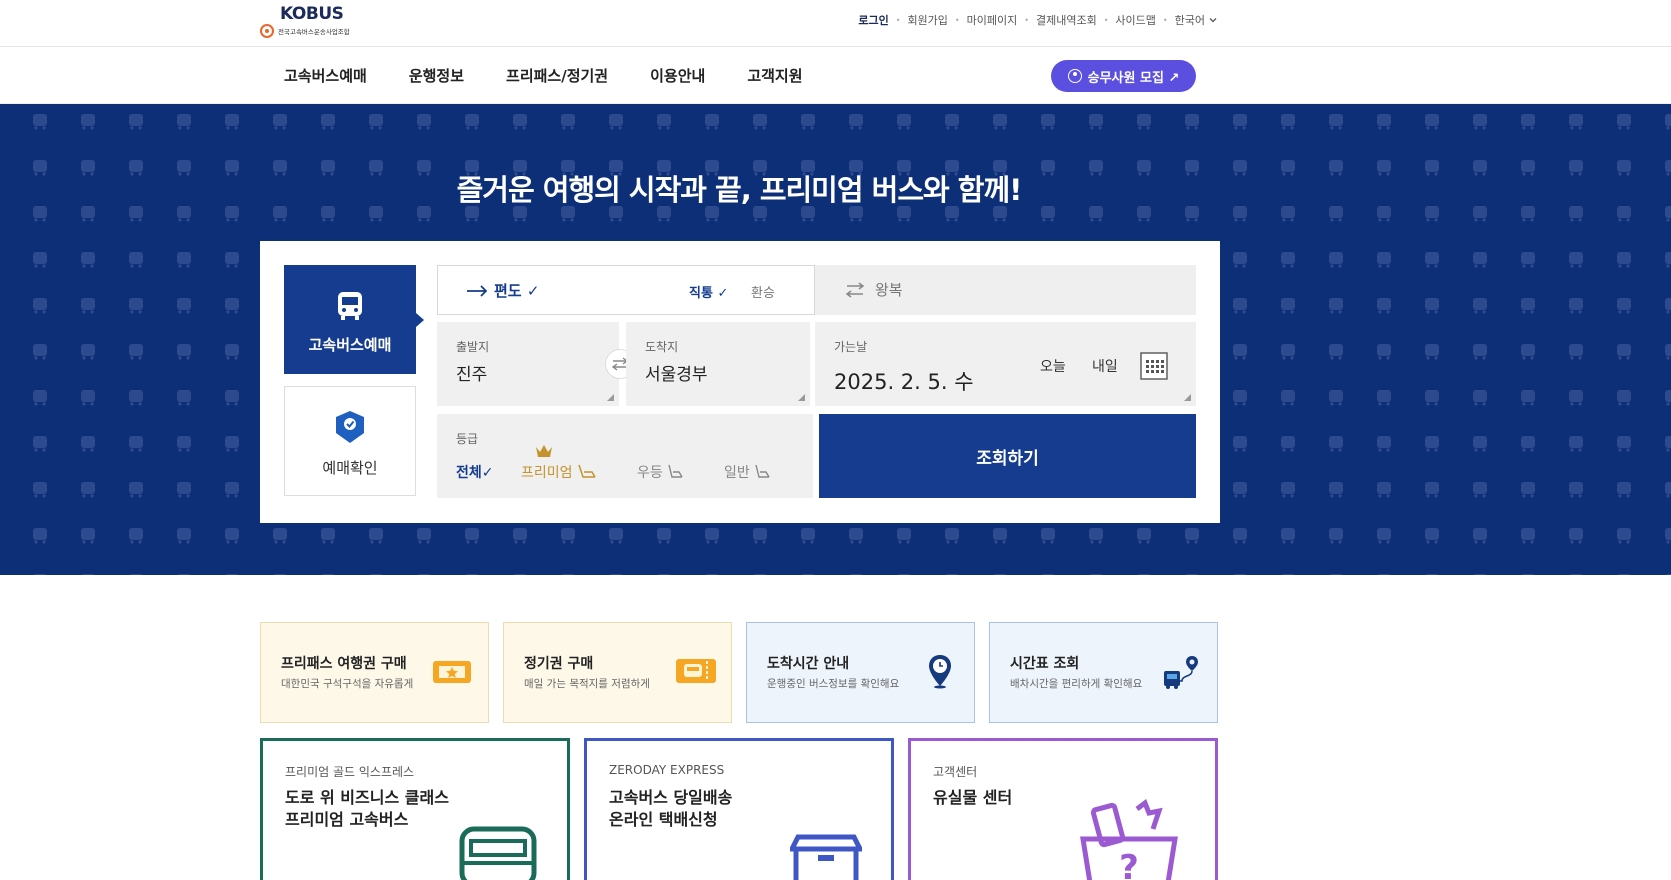 Image resolution: width=1671 pixels, height=880 pixels. What do you see at coordinates (774, 75) in the screenshot?
I see `menu-customer-support: 고객지원` at bounding box center [774, 75].